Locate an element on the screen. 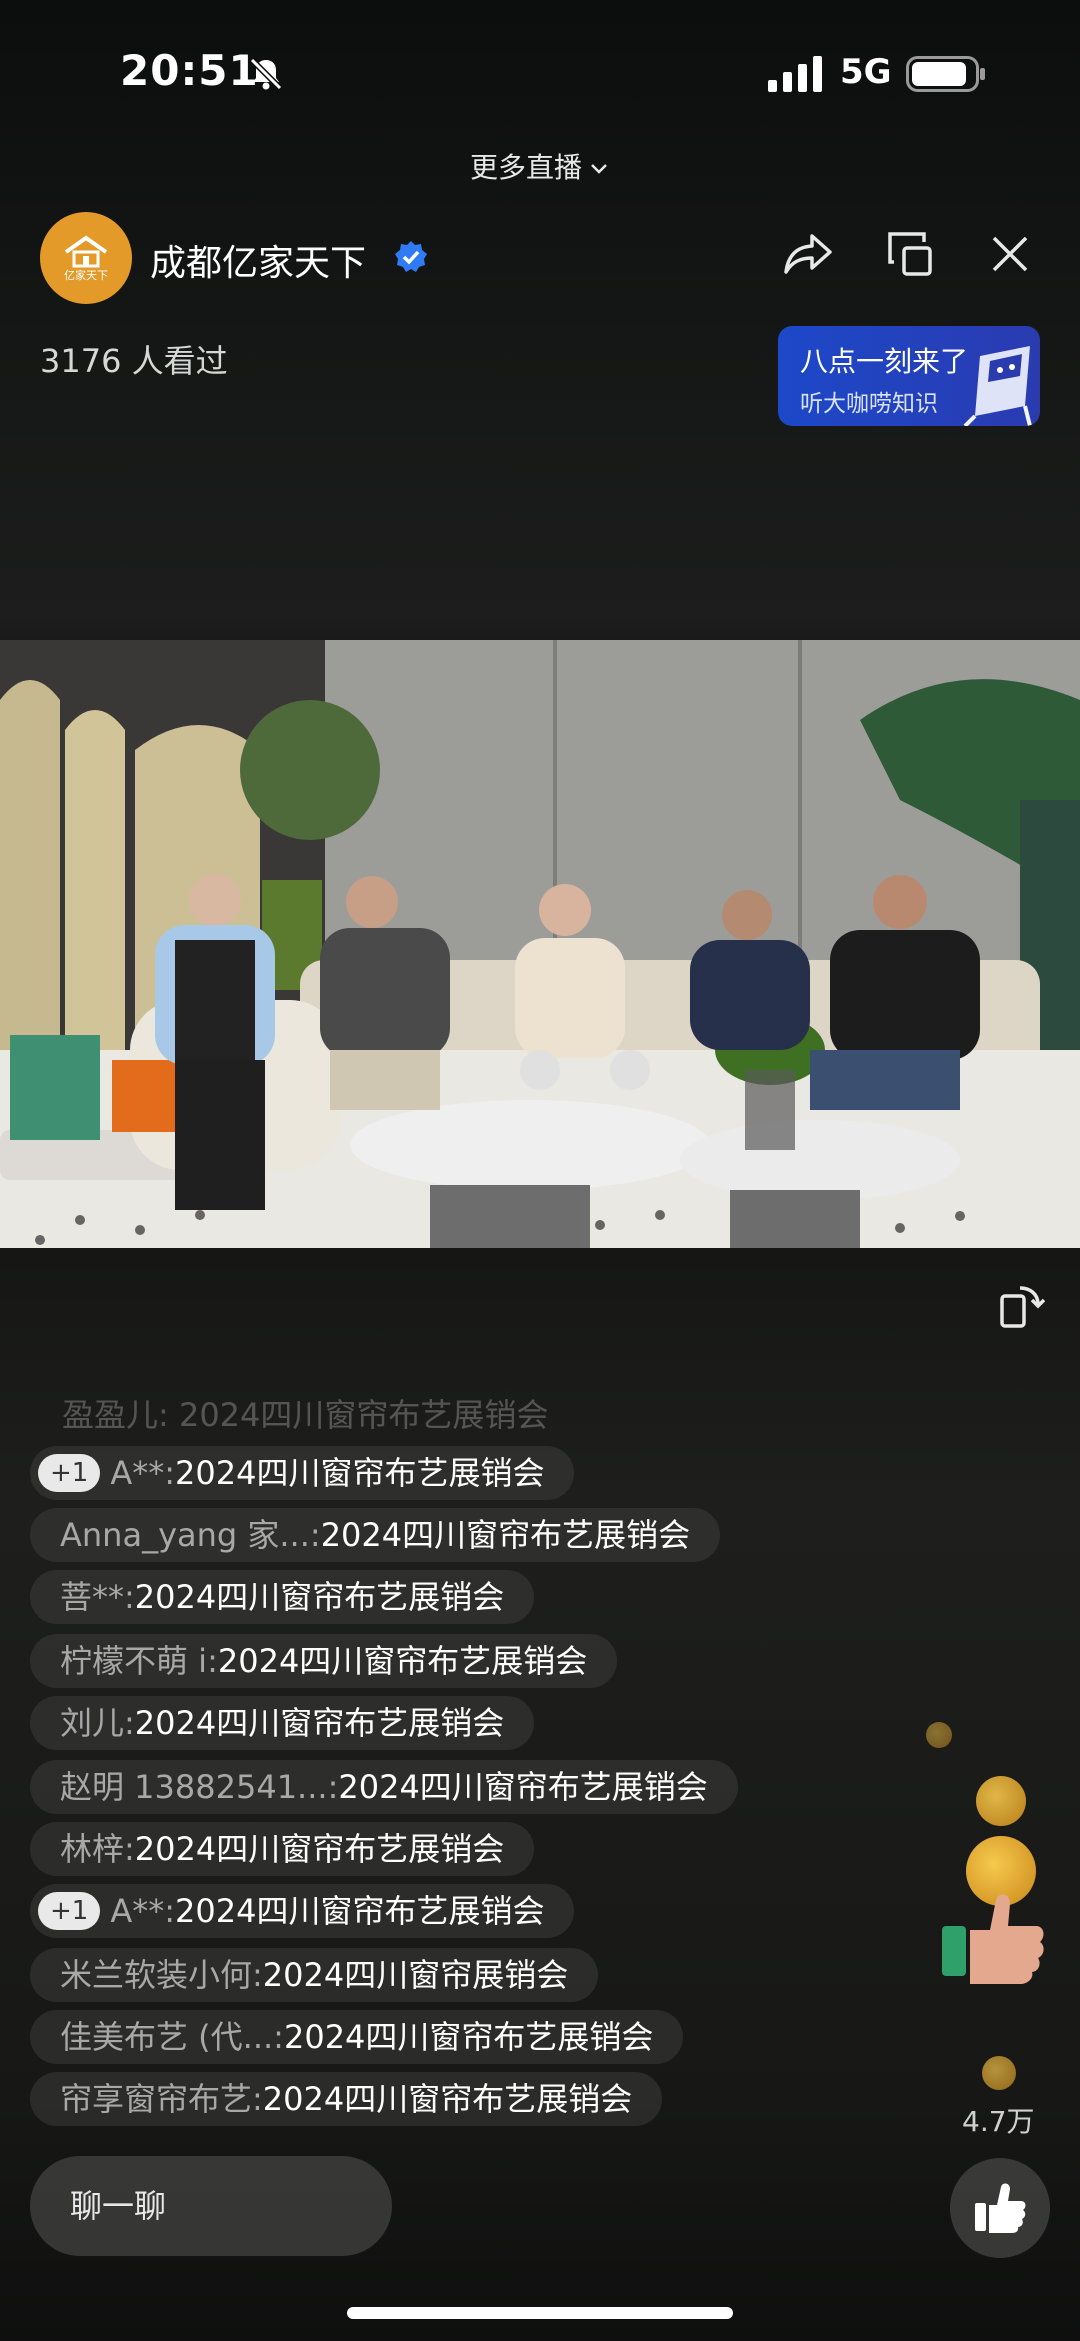  verified-badge-icon is located at coordinates (411, 256).